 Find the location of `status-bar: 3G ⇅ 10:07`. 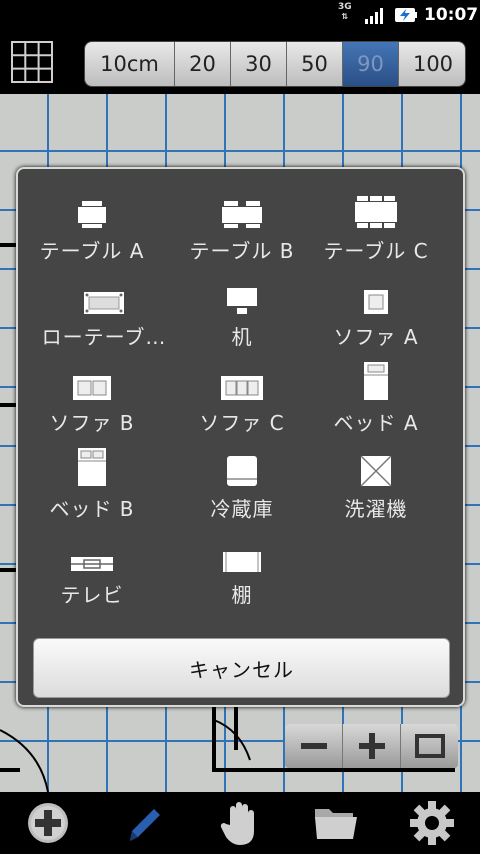

status-bar: 3G ⇅ 10:07 is located at coordinates (240, 15).